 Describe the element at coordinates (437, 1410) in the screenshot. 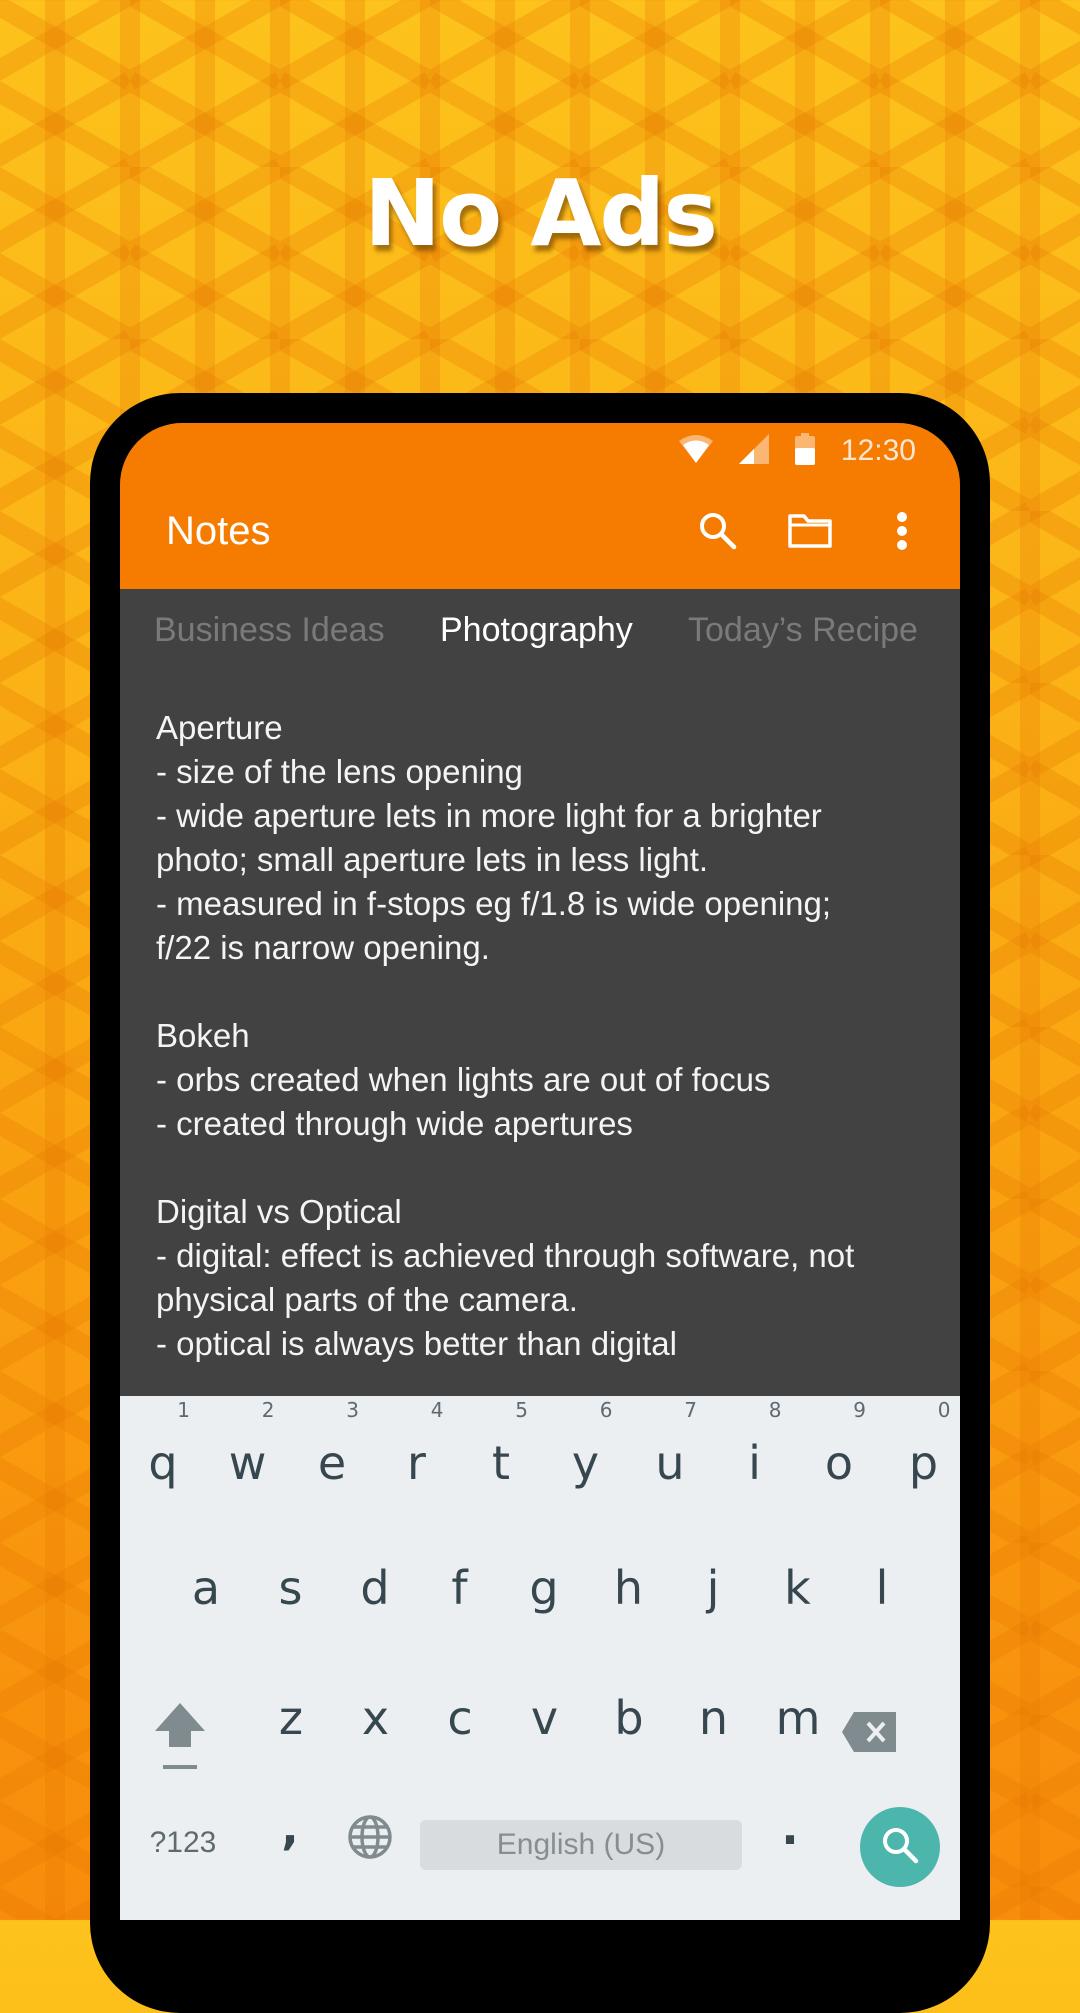

I see `key-hint: 4` at that location.